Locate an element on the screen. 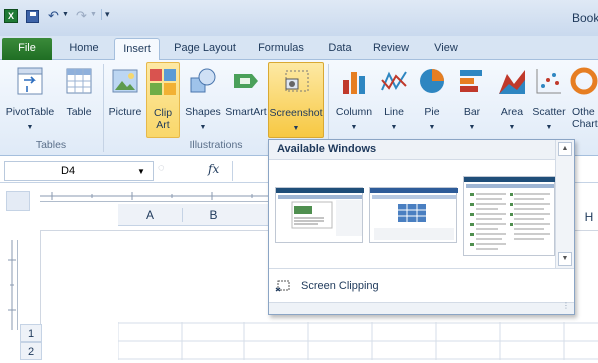  scatter-chart-button: Scatter ▼ is located at coordinates (549, 100).